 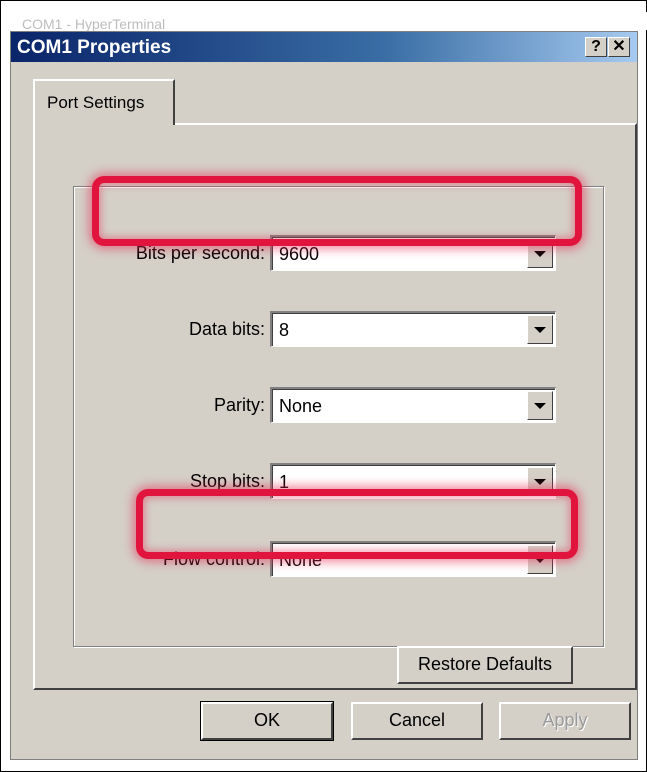 I want to click on close-button: ✕, so click(x=619, y=47).